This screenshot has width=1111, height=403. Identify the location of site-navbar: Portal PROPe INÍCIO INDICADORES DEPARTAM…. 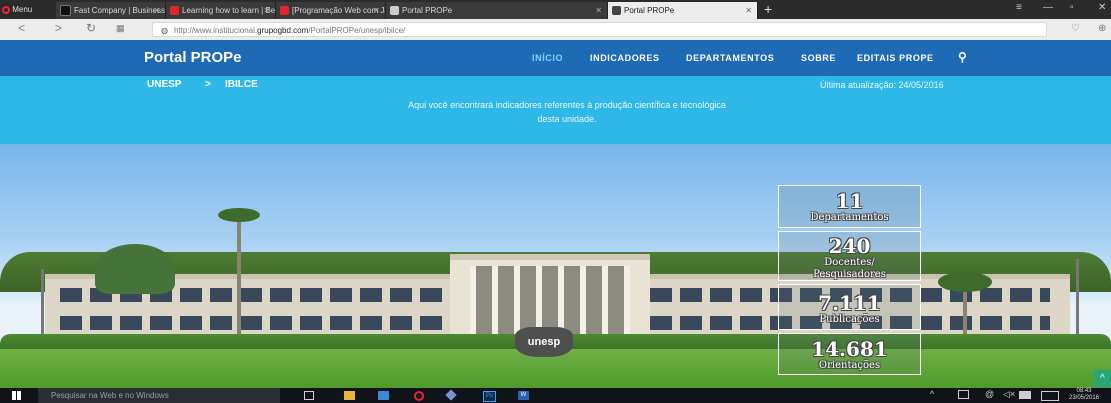
(555, 58).